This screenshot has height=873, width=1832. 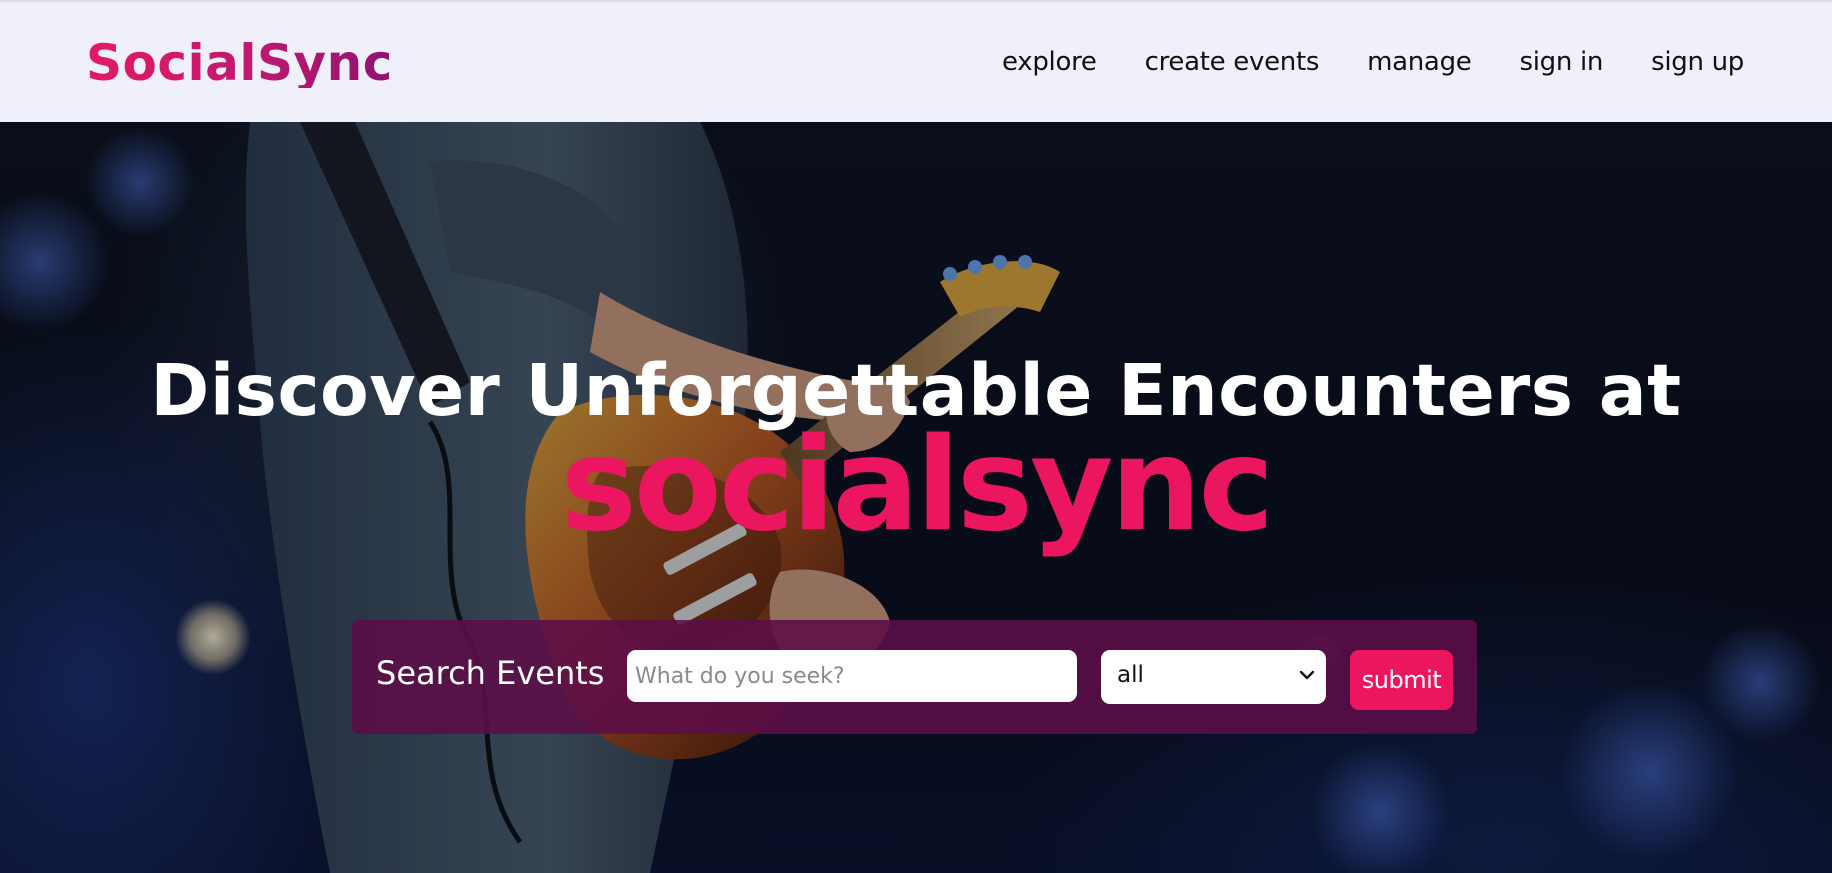 I want to click on chevron-down-icon, so click(x=1307, y=675).